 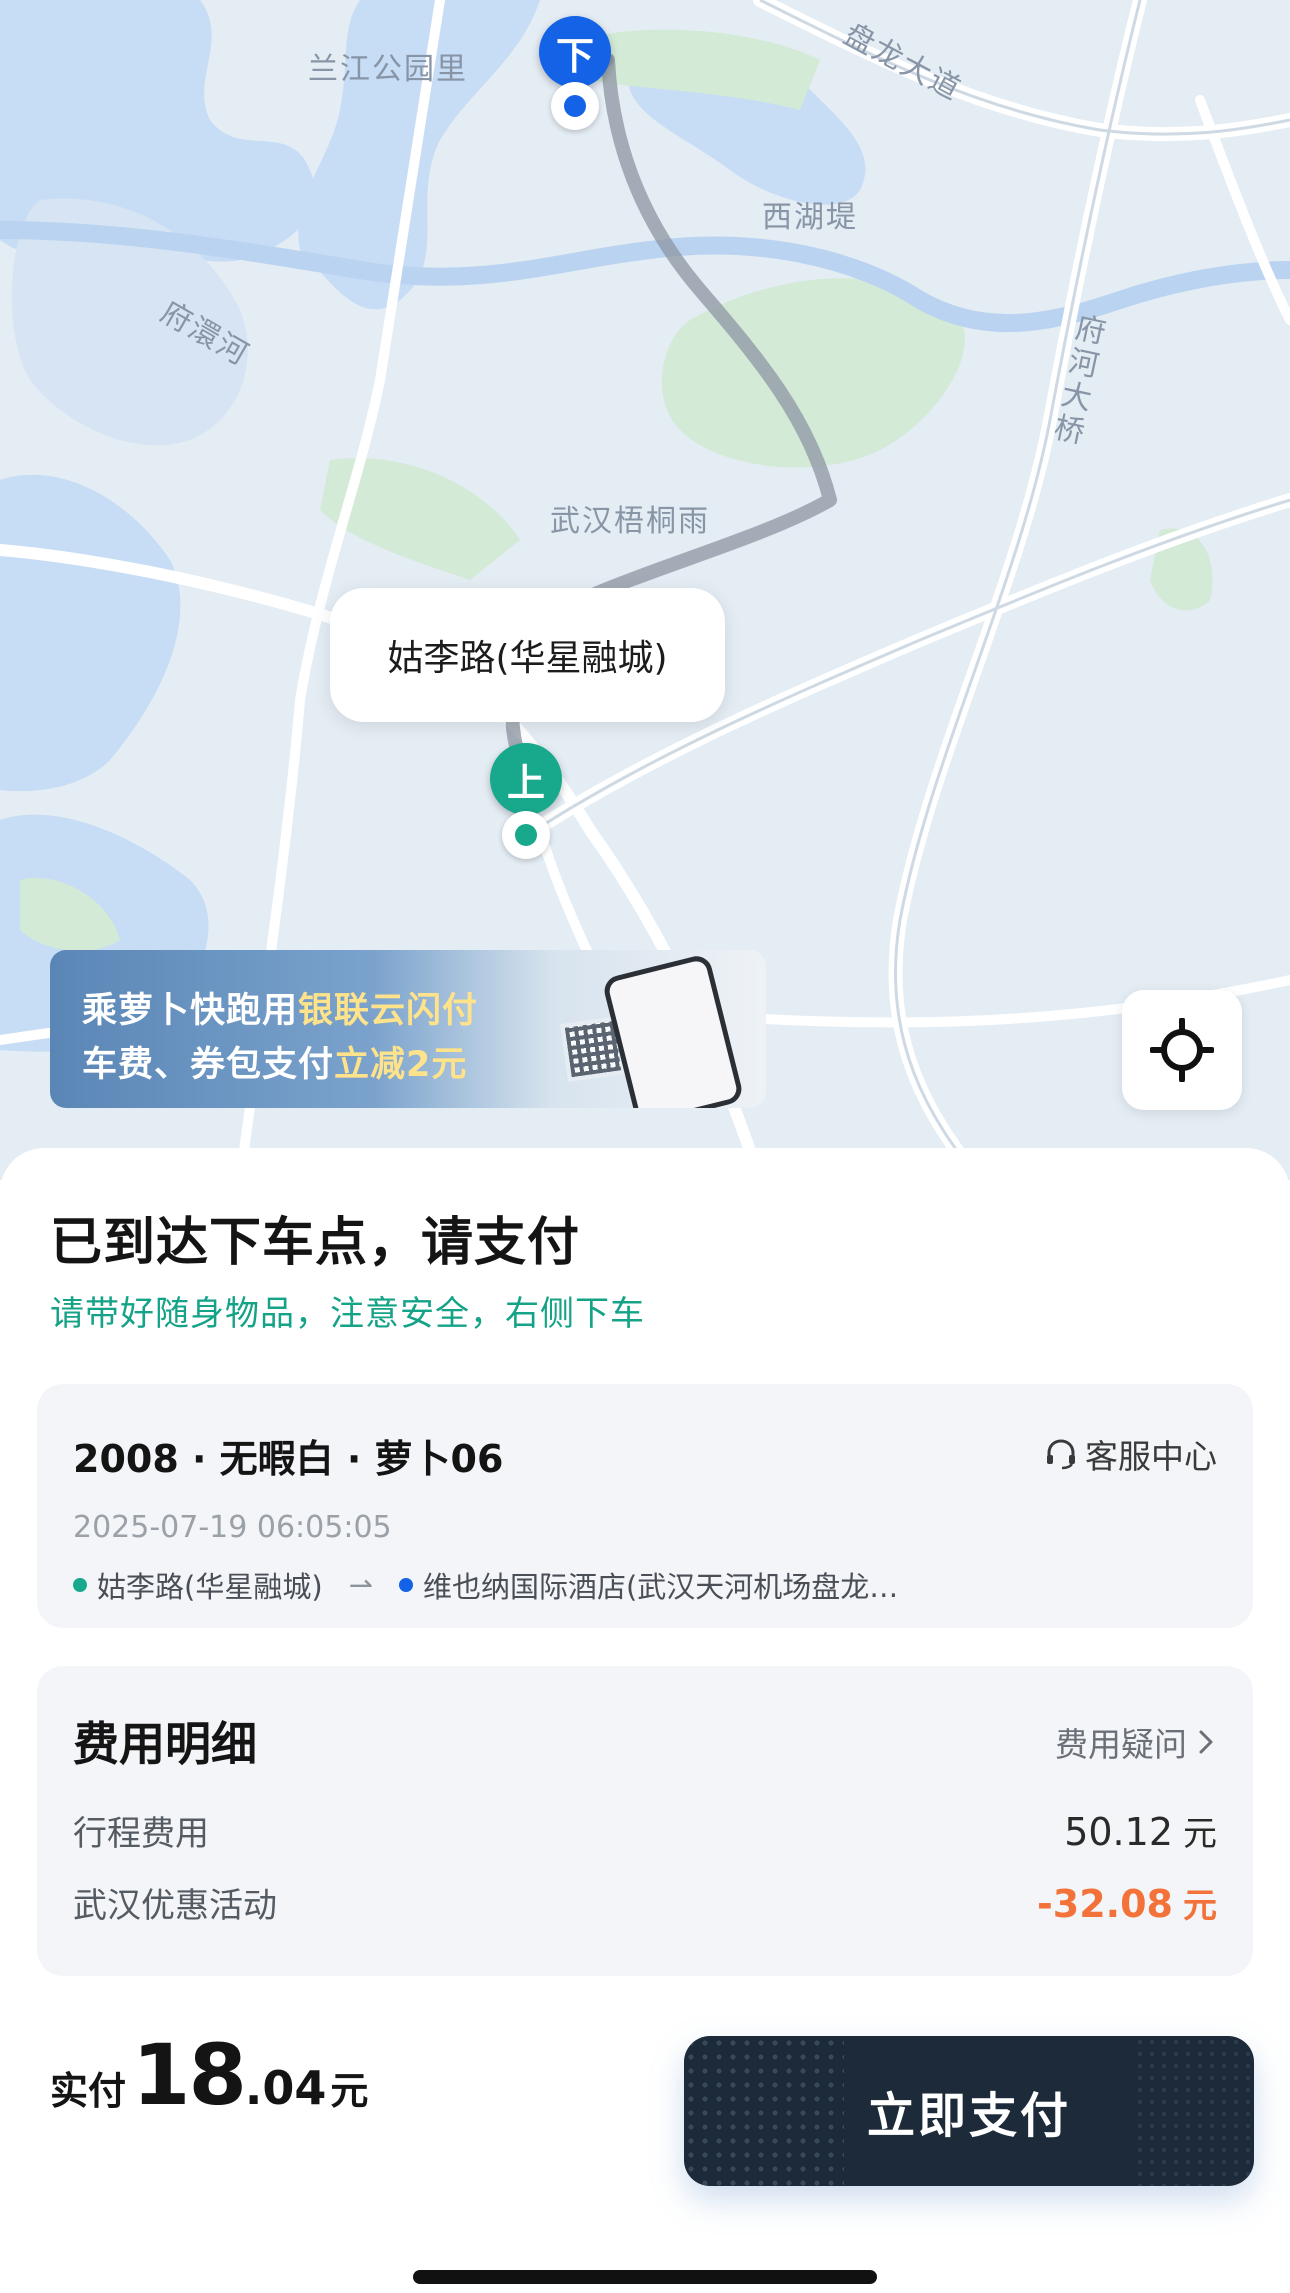 I want to click on phone-illustration-icon, so click(x=673, y=1030).